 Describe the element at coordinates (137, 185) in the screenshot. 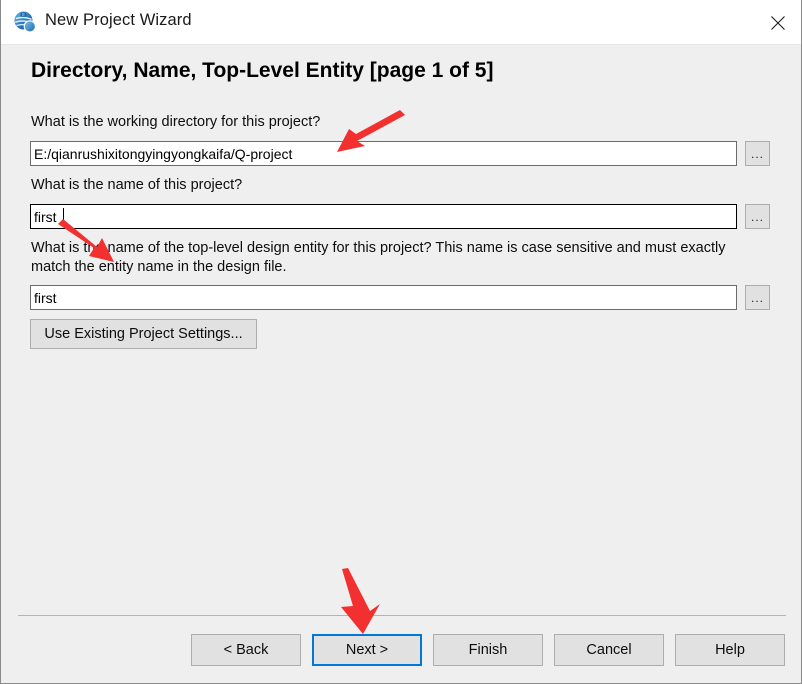

I see `project-name-label: What is the name of this project?` at that location.